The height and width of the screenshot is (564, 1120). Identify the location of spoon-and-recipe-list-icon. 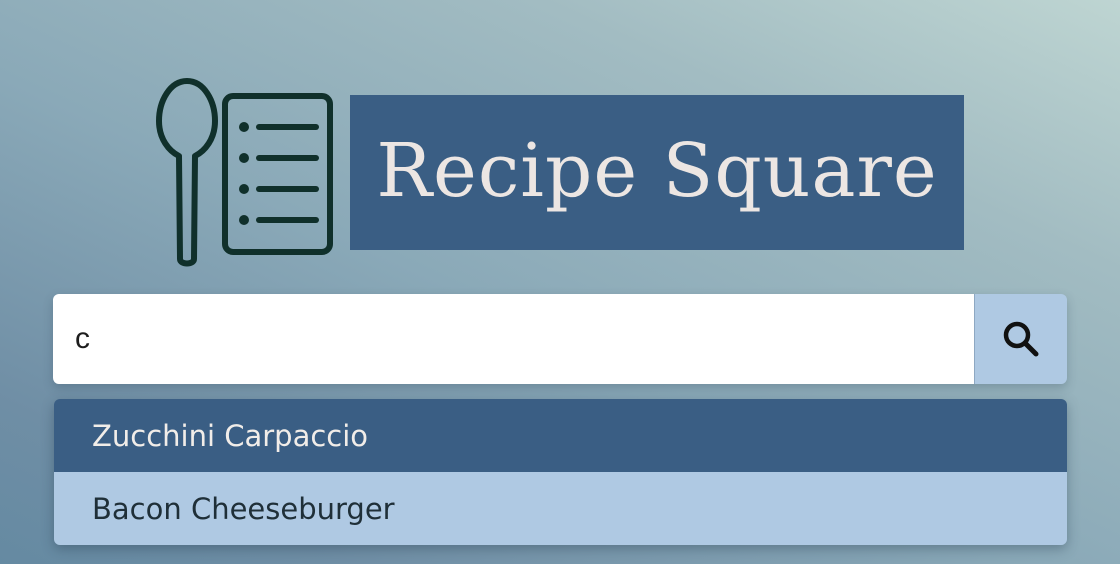
(244, 172).